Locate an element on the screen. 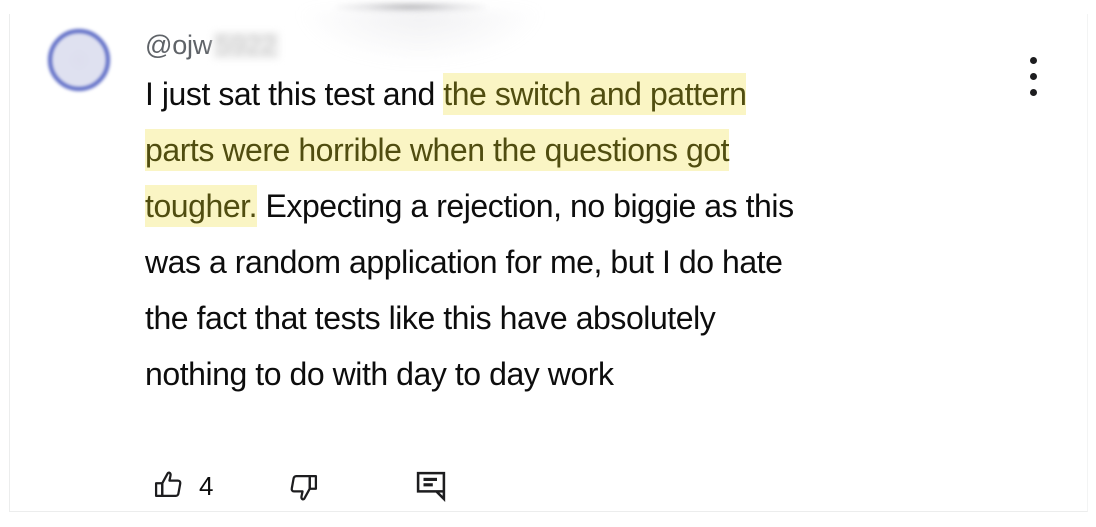 This screenshot has width=1096, height=527. dislike-action is located at coordinates (306, 486).